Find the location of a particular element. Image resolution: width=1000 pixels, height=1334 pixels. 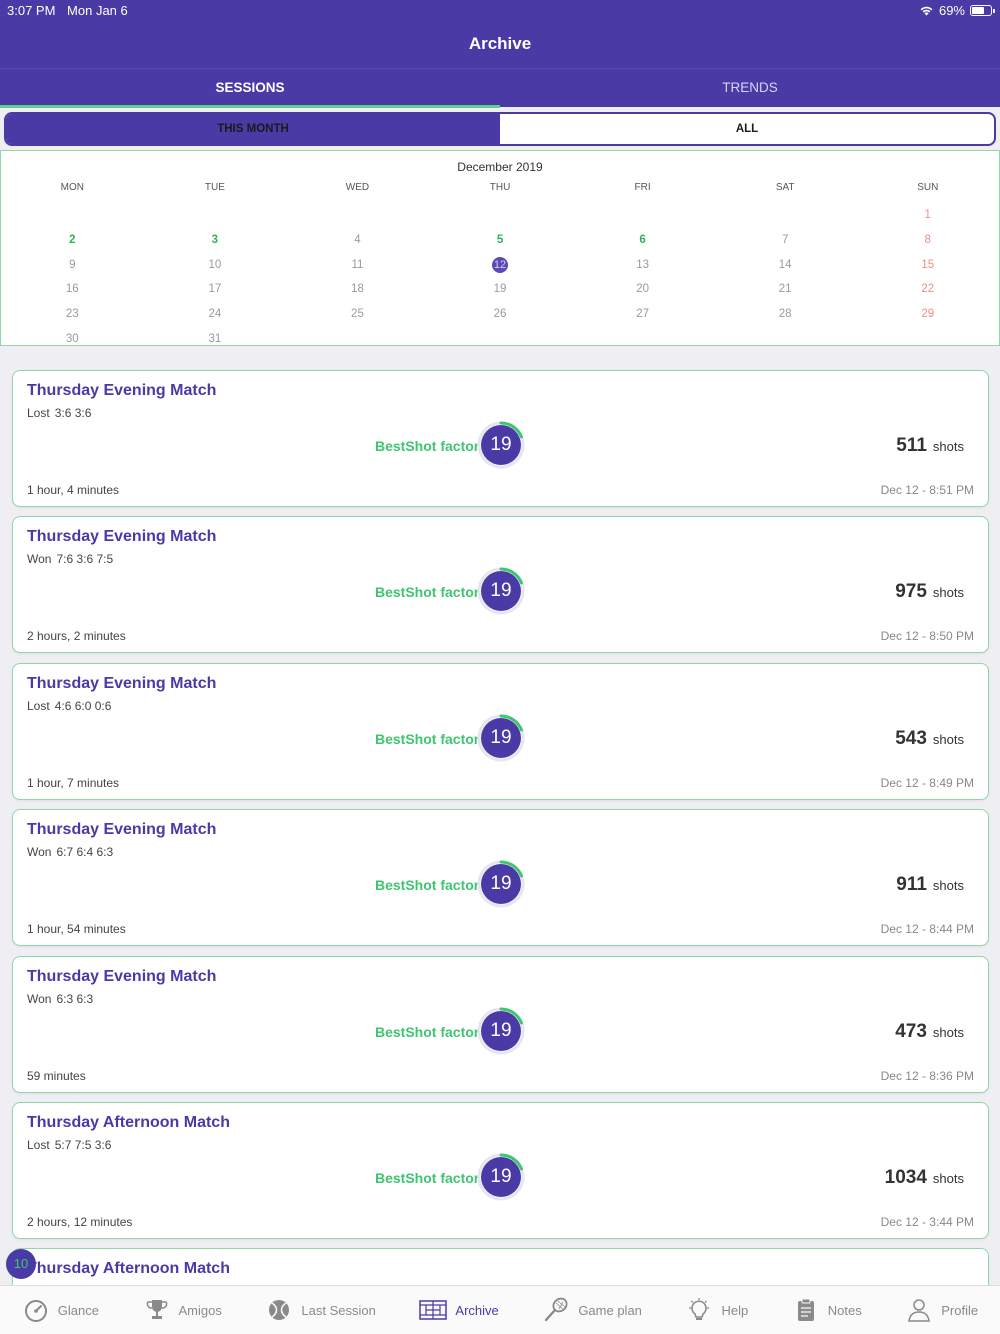

nav-game-plan: Game plan is located at coordinates (592, 1310).